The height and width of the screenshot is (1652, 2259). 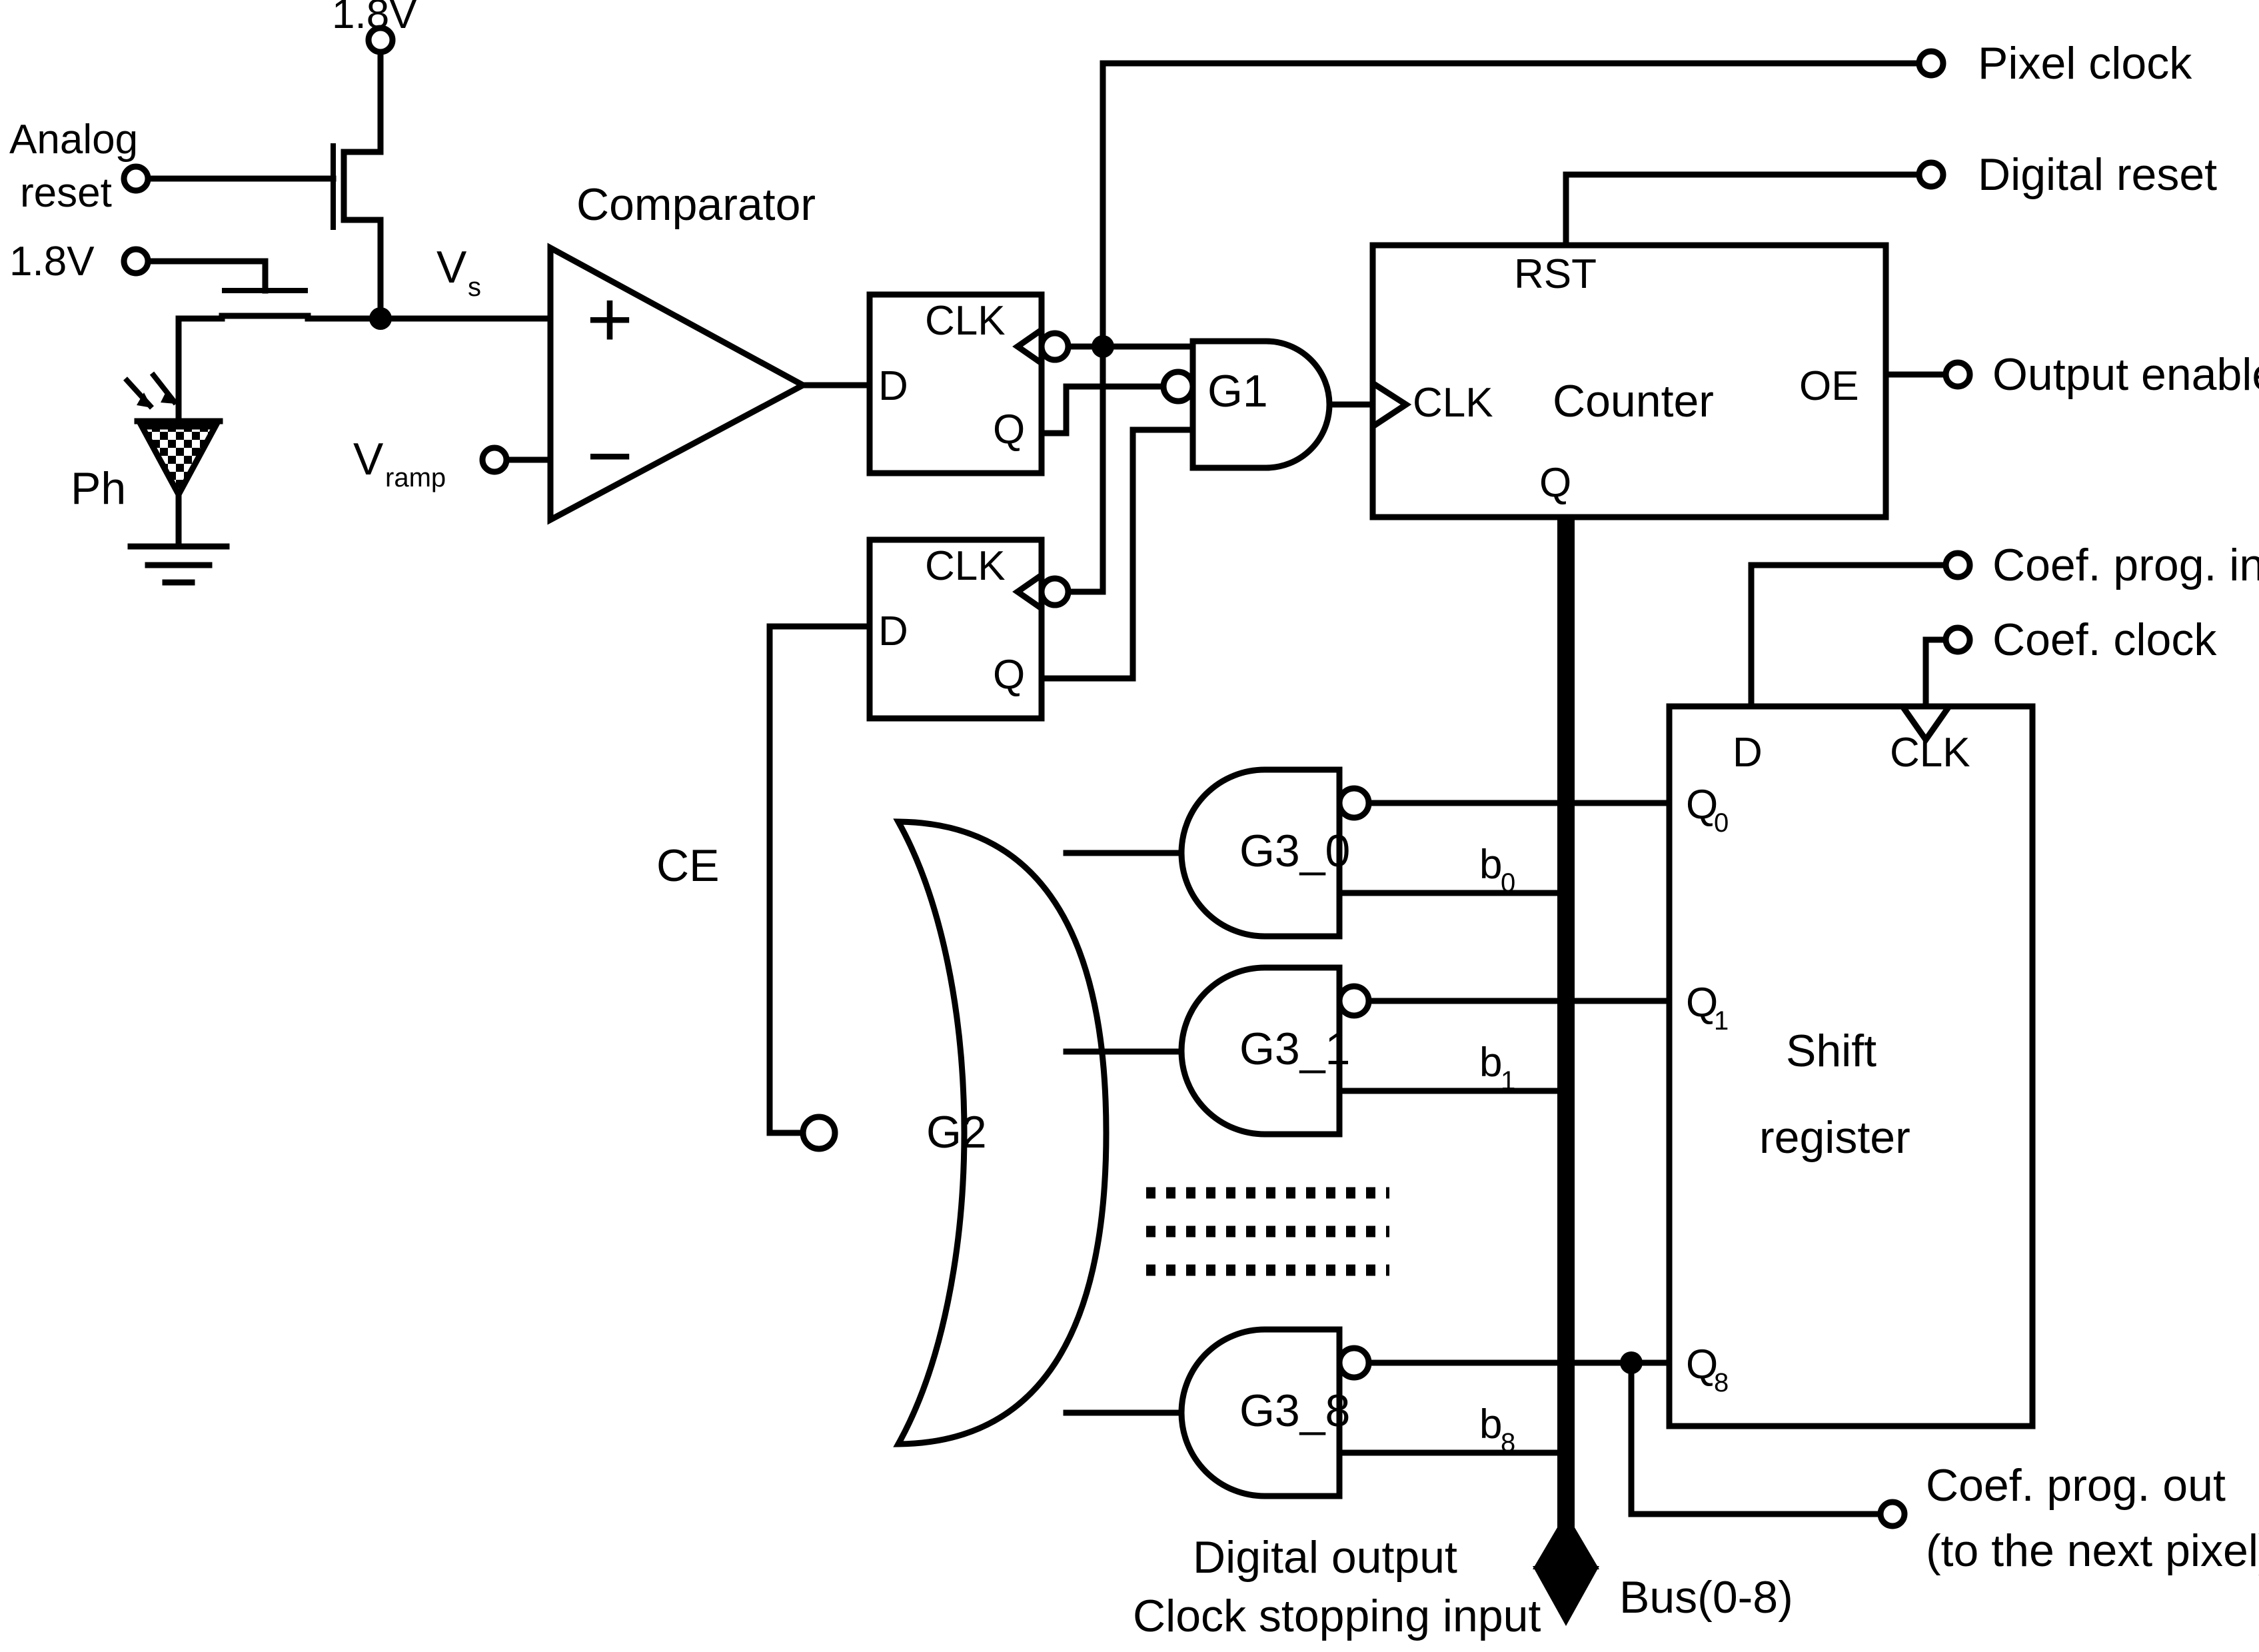 What do you see at coordinates (1947, 667) in the screenshot?
I see `coef-clock-routing` at bounding box center [1947, 667].